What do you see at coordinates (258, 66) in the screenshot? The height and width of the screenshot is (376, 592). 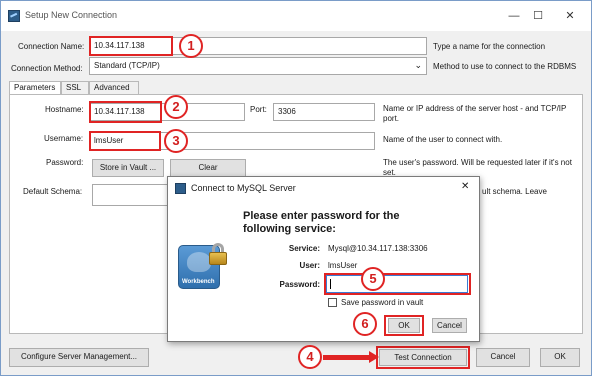 I see `connection-method-select: Standard (TCP/IP) ⌄` at bounding box center [258, 66].